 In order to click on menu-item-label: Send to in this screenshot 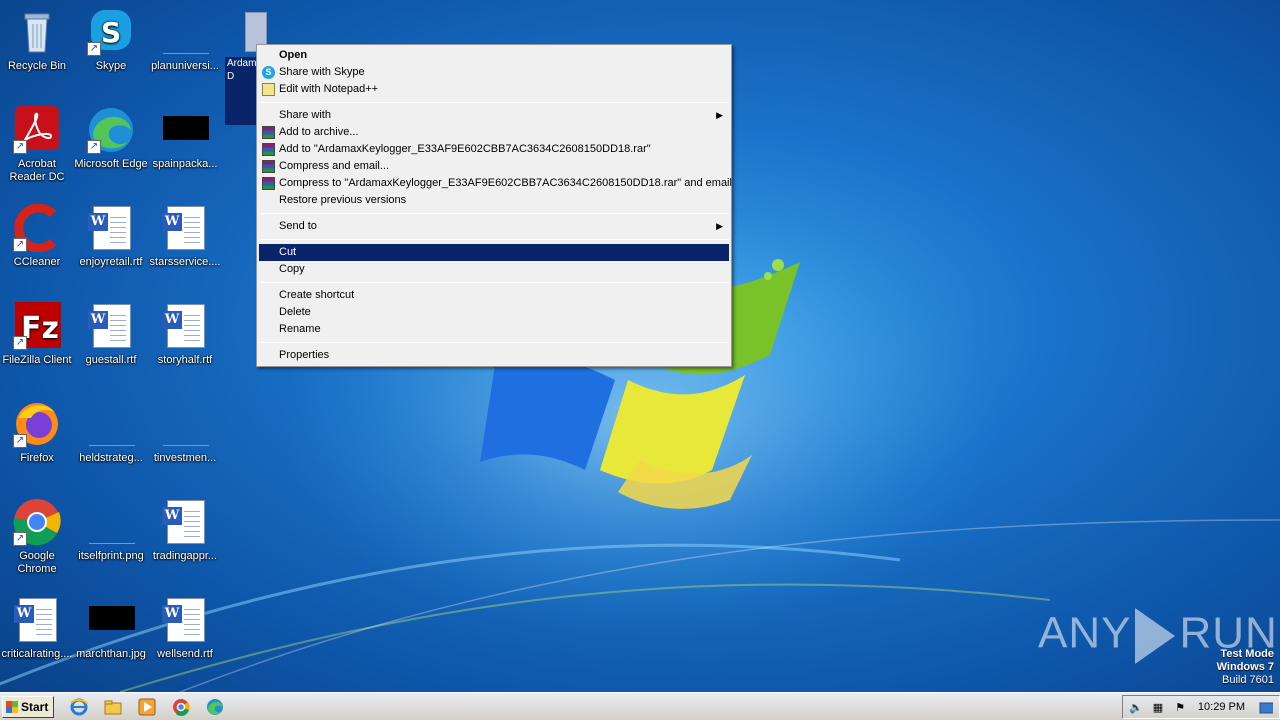, I will do `click(298, 226)`.